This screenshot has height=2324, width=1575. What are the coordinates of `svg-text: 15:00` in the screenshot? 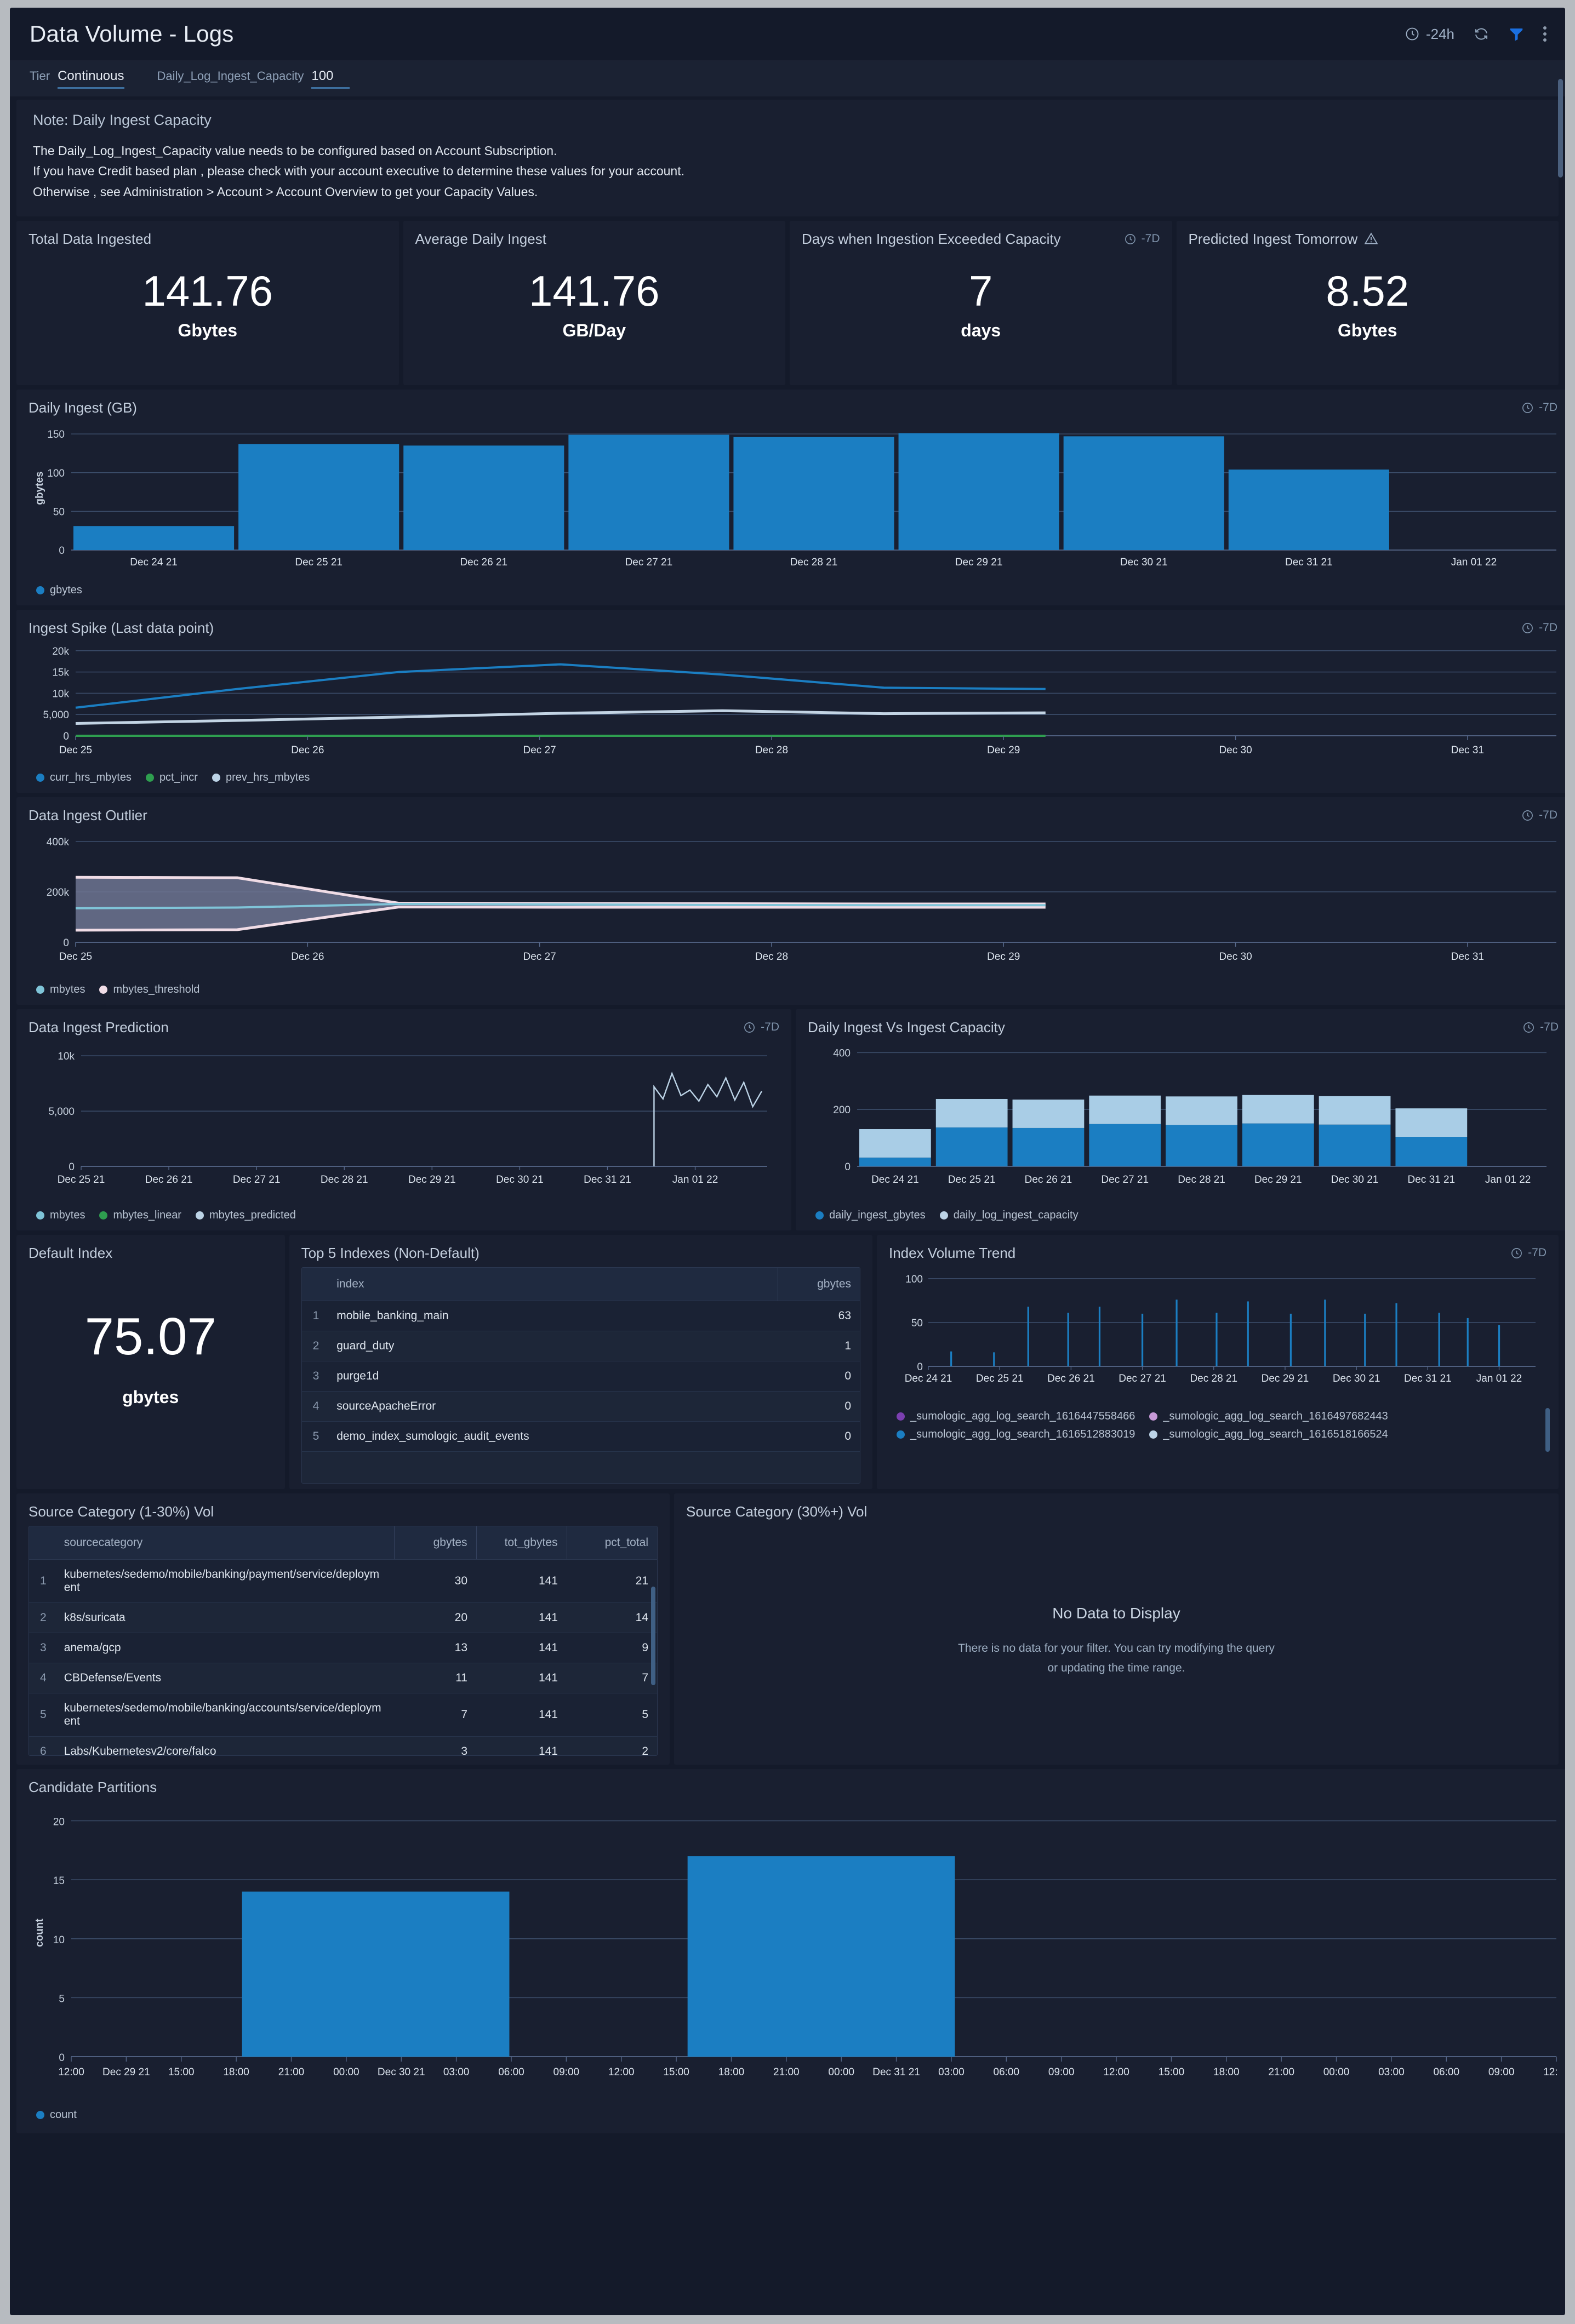 It's located at (1172, 2072).